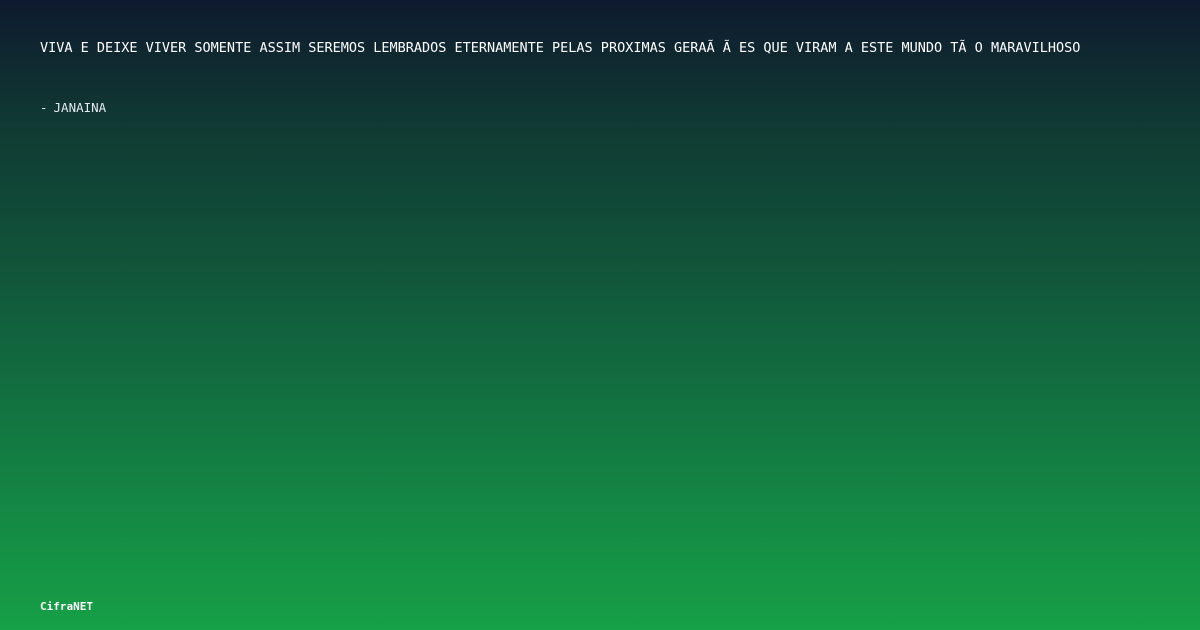 Image resolution: width=1200 pixels, height=630 pixels. What do you see at coordinates (66, 606) in the screenshot?
I see `brand-logo-text: CifraNET` at bounding box center [66, 606].